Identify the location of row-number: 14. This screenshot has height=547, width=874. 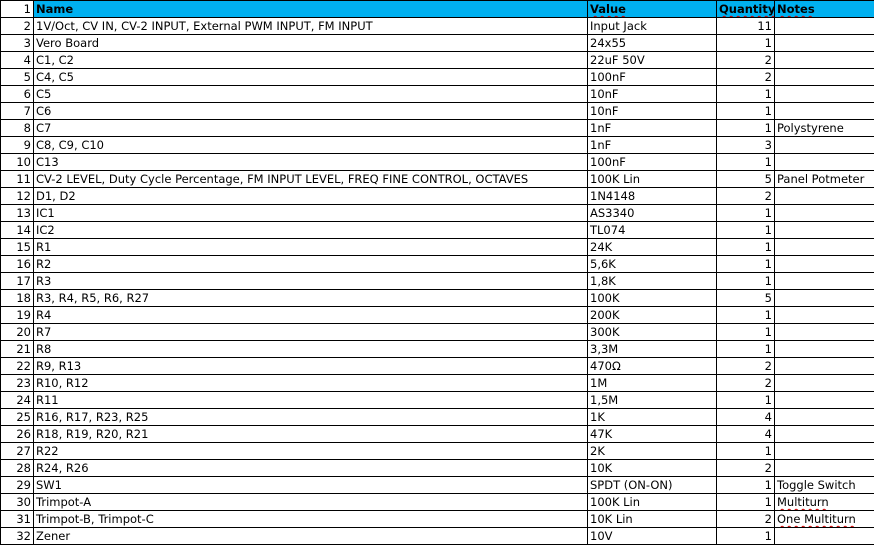
(17, 230).